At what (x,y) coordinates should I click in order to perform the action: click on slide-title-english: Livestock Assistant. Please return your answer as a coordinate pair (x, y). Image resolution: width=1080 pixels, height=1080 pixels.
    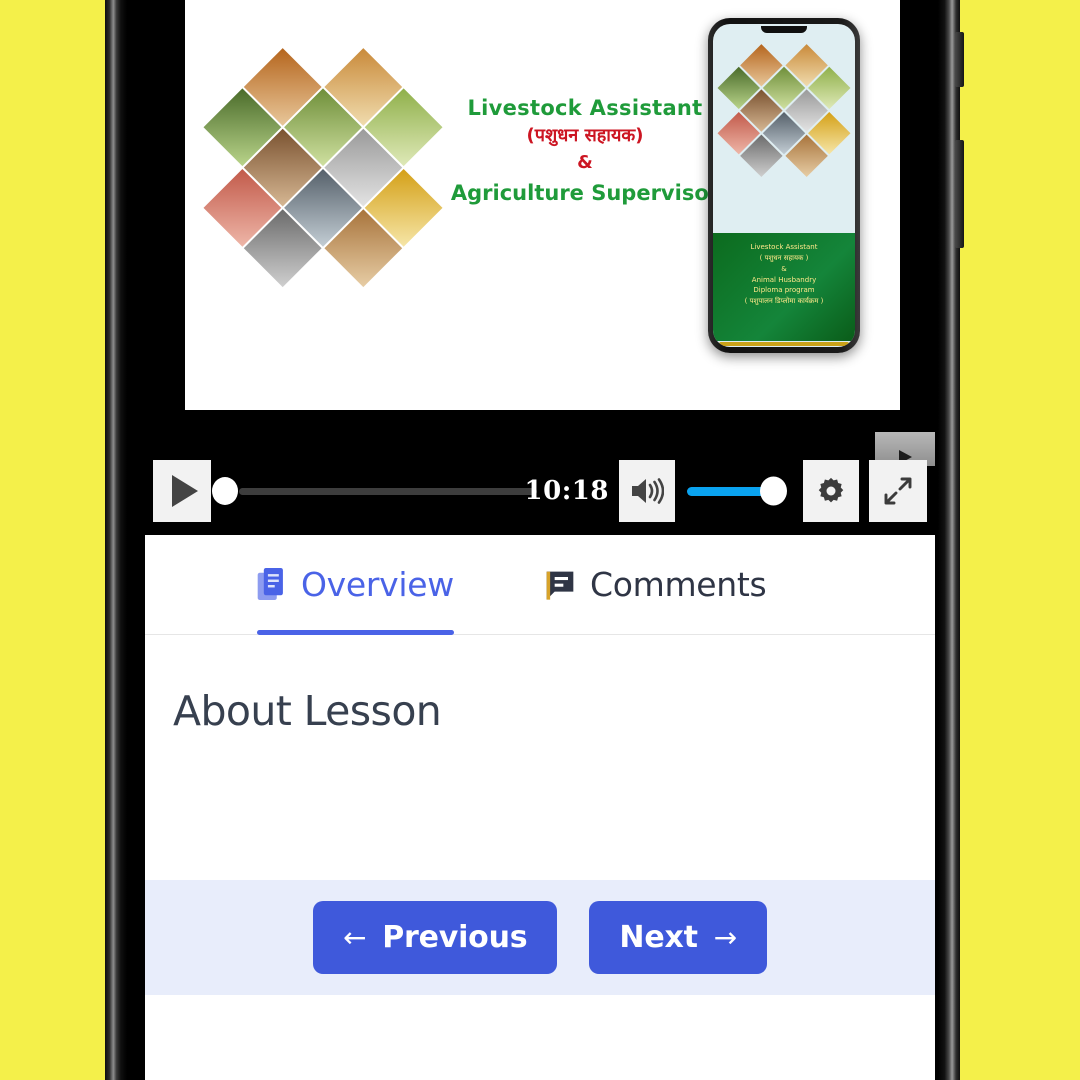
    Looking at the image, I should click on (585, 108).